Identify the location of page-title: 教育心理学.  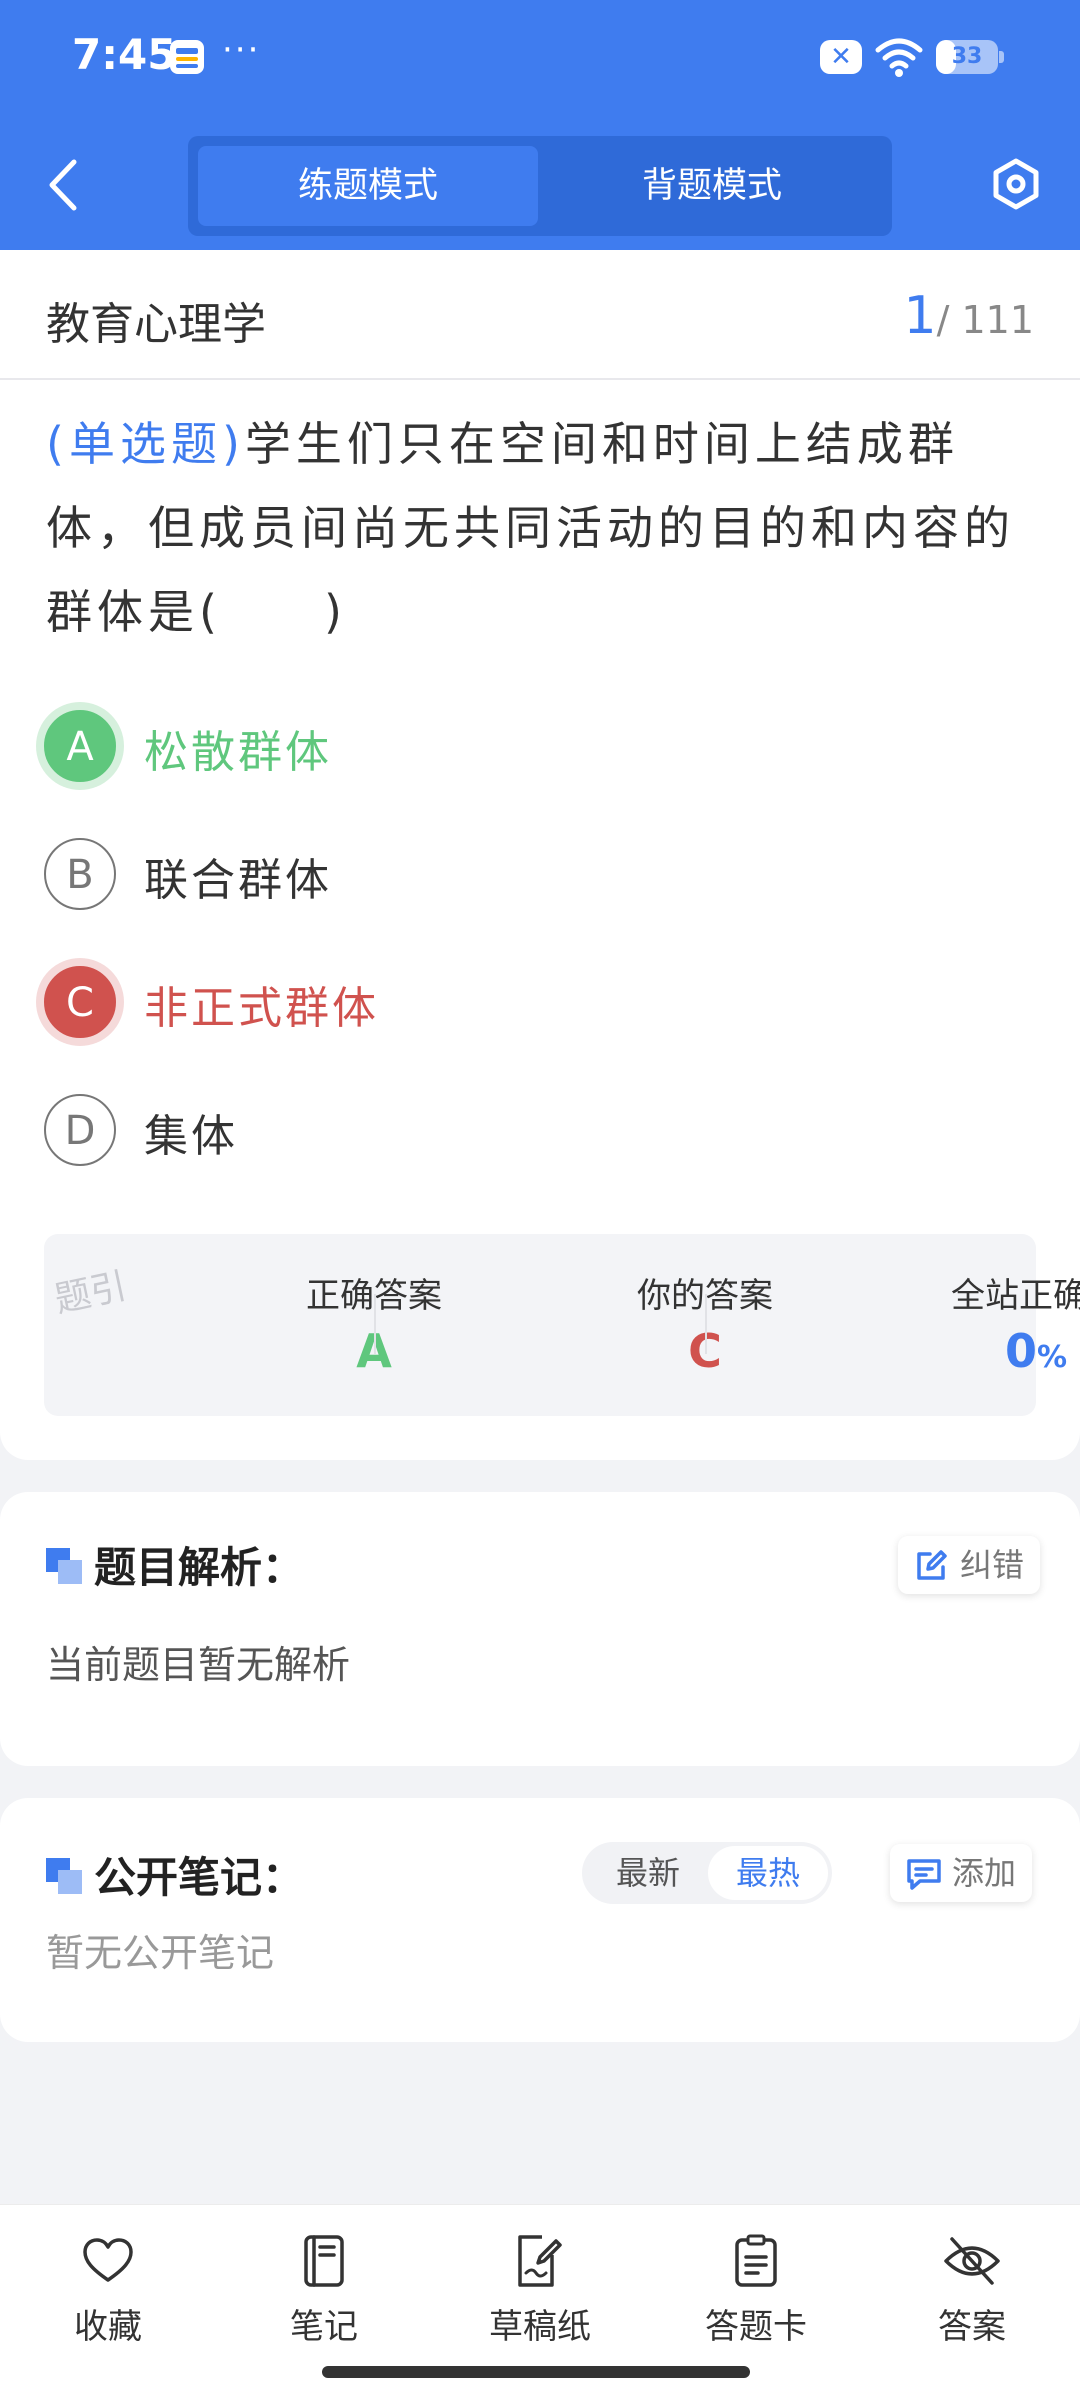
(156, 324).